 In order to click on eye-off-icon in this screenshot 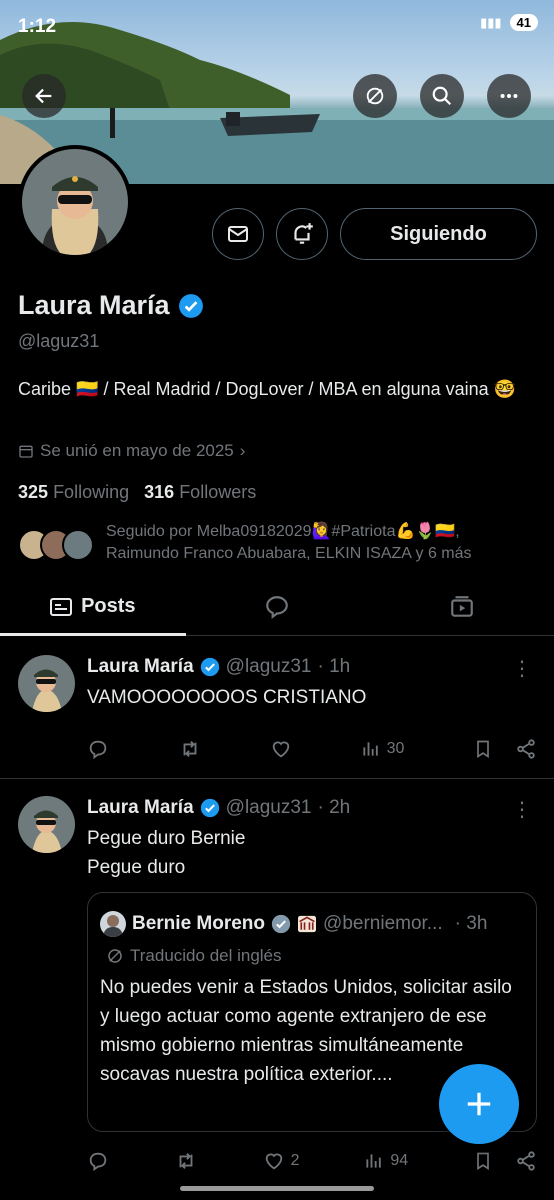, I will do `click(375, 96)`.